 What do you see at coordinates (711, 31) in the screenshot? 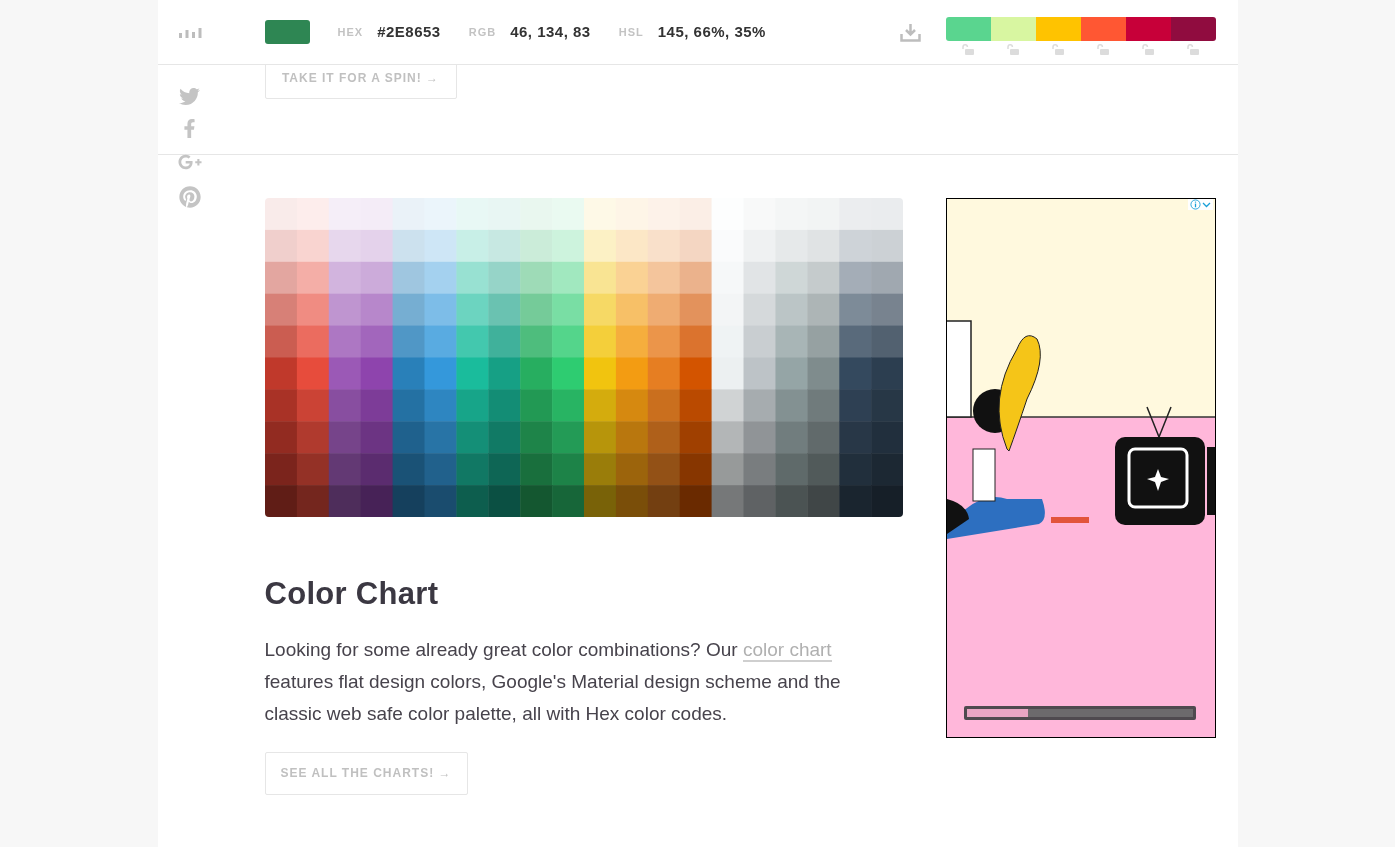
I see `color-value: 145, 66%, 35%` at bounding box center [711, 31].